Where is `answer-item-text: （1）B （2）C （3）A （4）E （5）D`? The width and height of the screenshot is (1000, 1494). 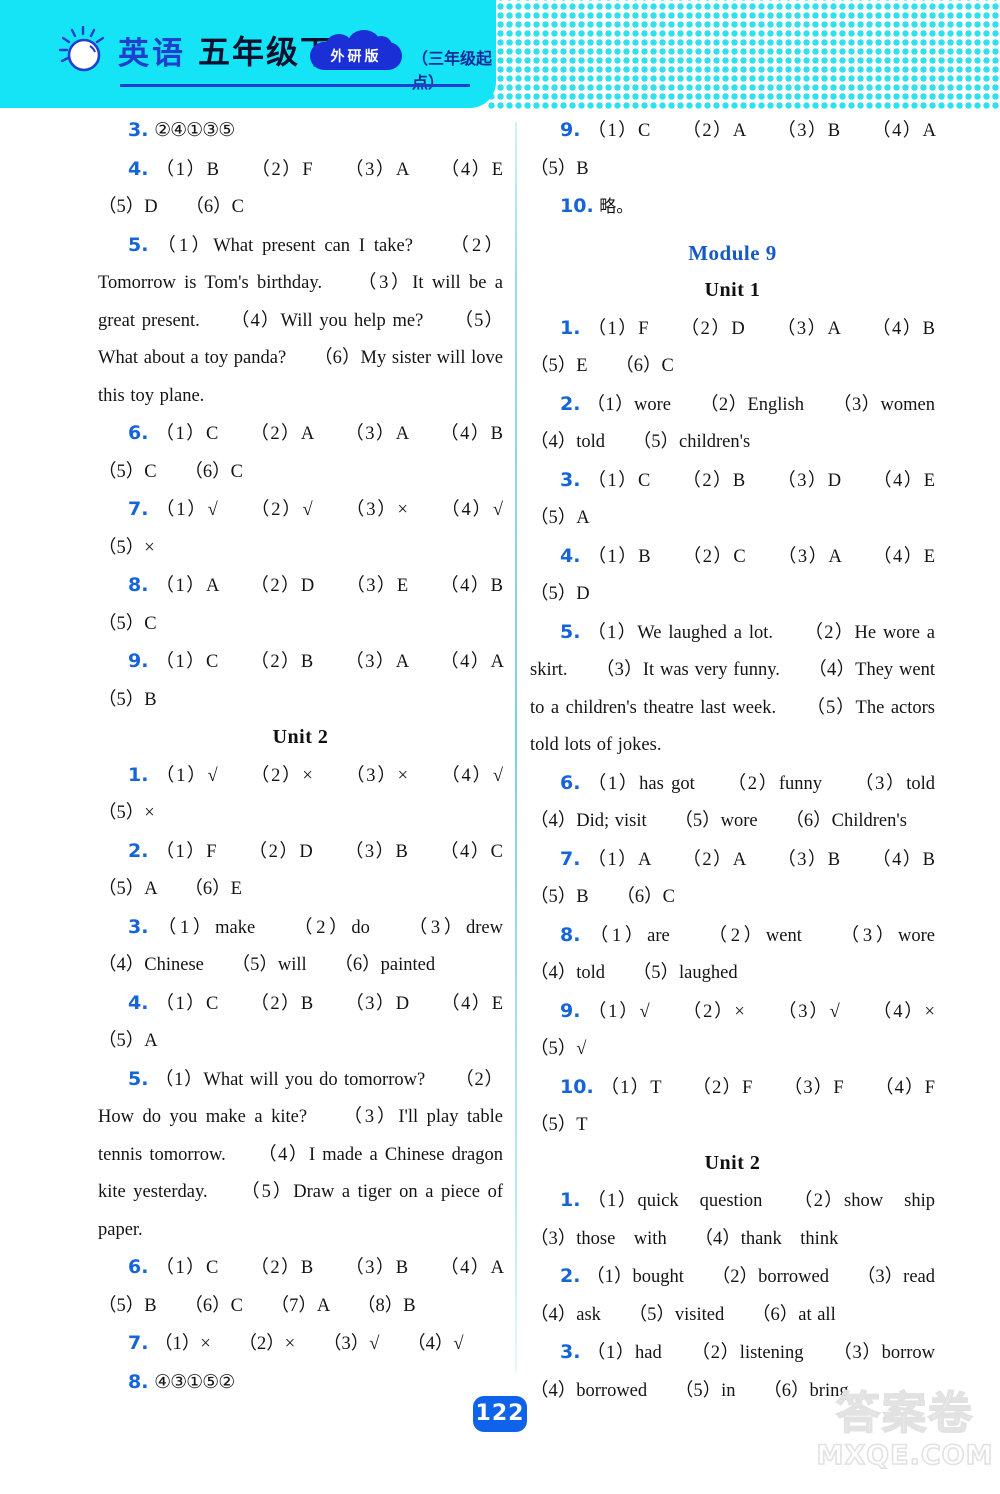
answer-item-text: （1）B （2）C （3）A （4）E （5）D is located at coordinates (751, 575).